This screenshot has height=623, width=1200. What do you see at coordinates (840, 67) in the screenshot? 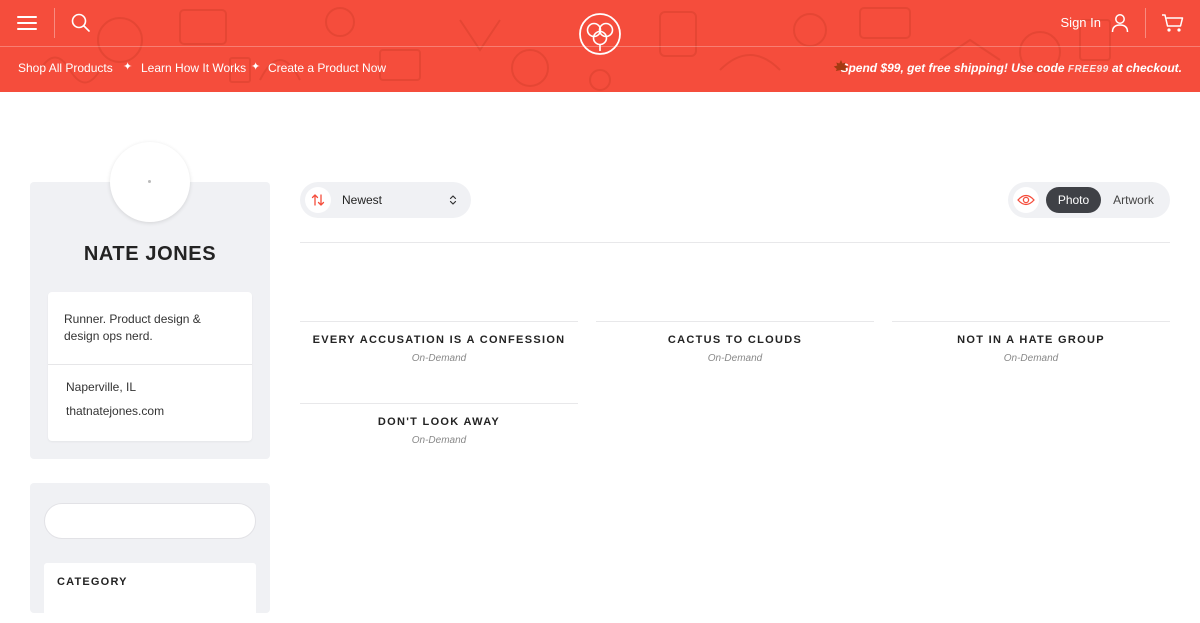
I see `maple-leaf-icon` at bounding box center [840, 67].